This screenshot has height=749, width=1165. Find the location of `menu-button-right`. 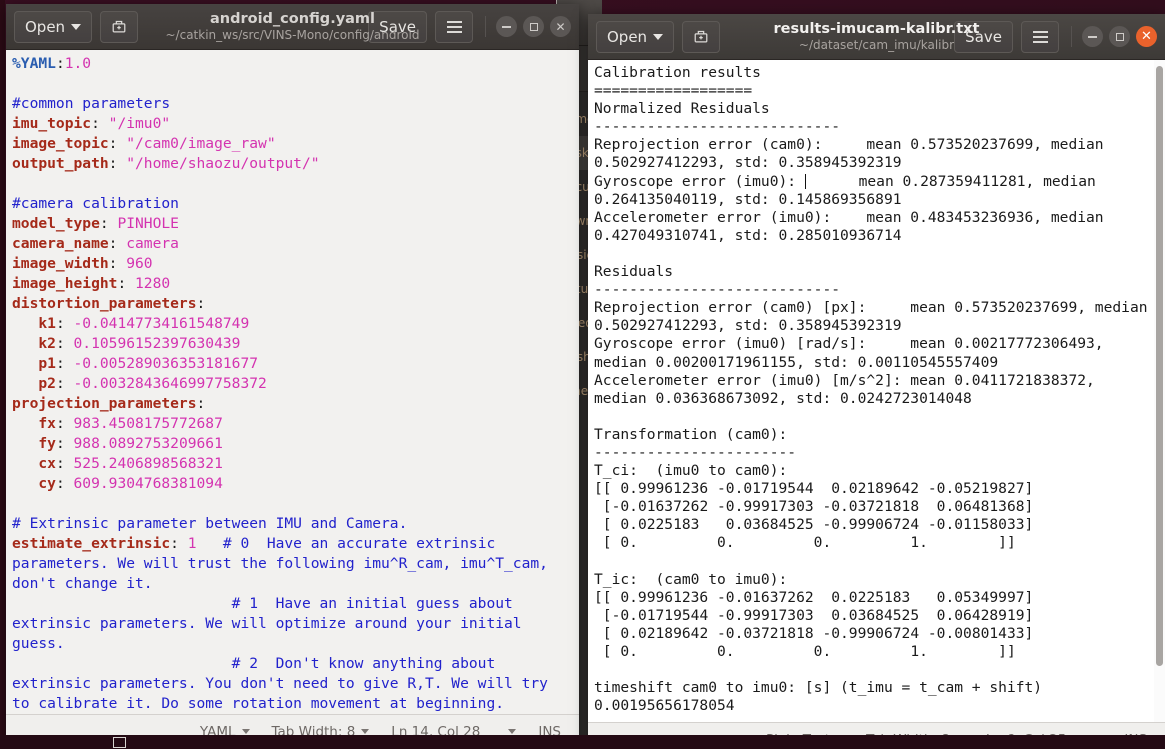

menu-button-right is located at coordinates (1040, 36).